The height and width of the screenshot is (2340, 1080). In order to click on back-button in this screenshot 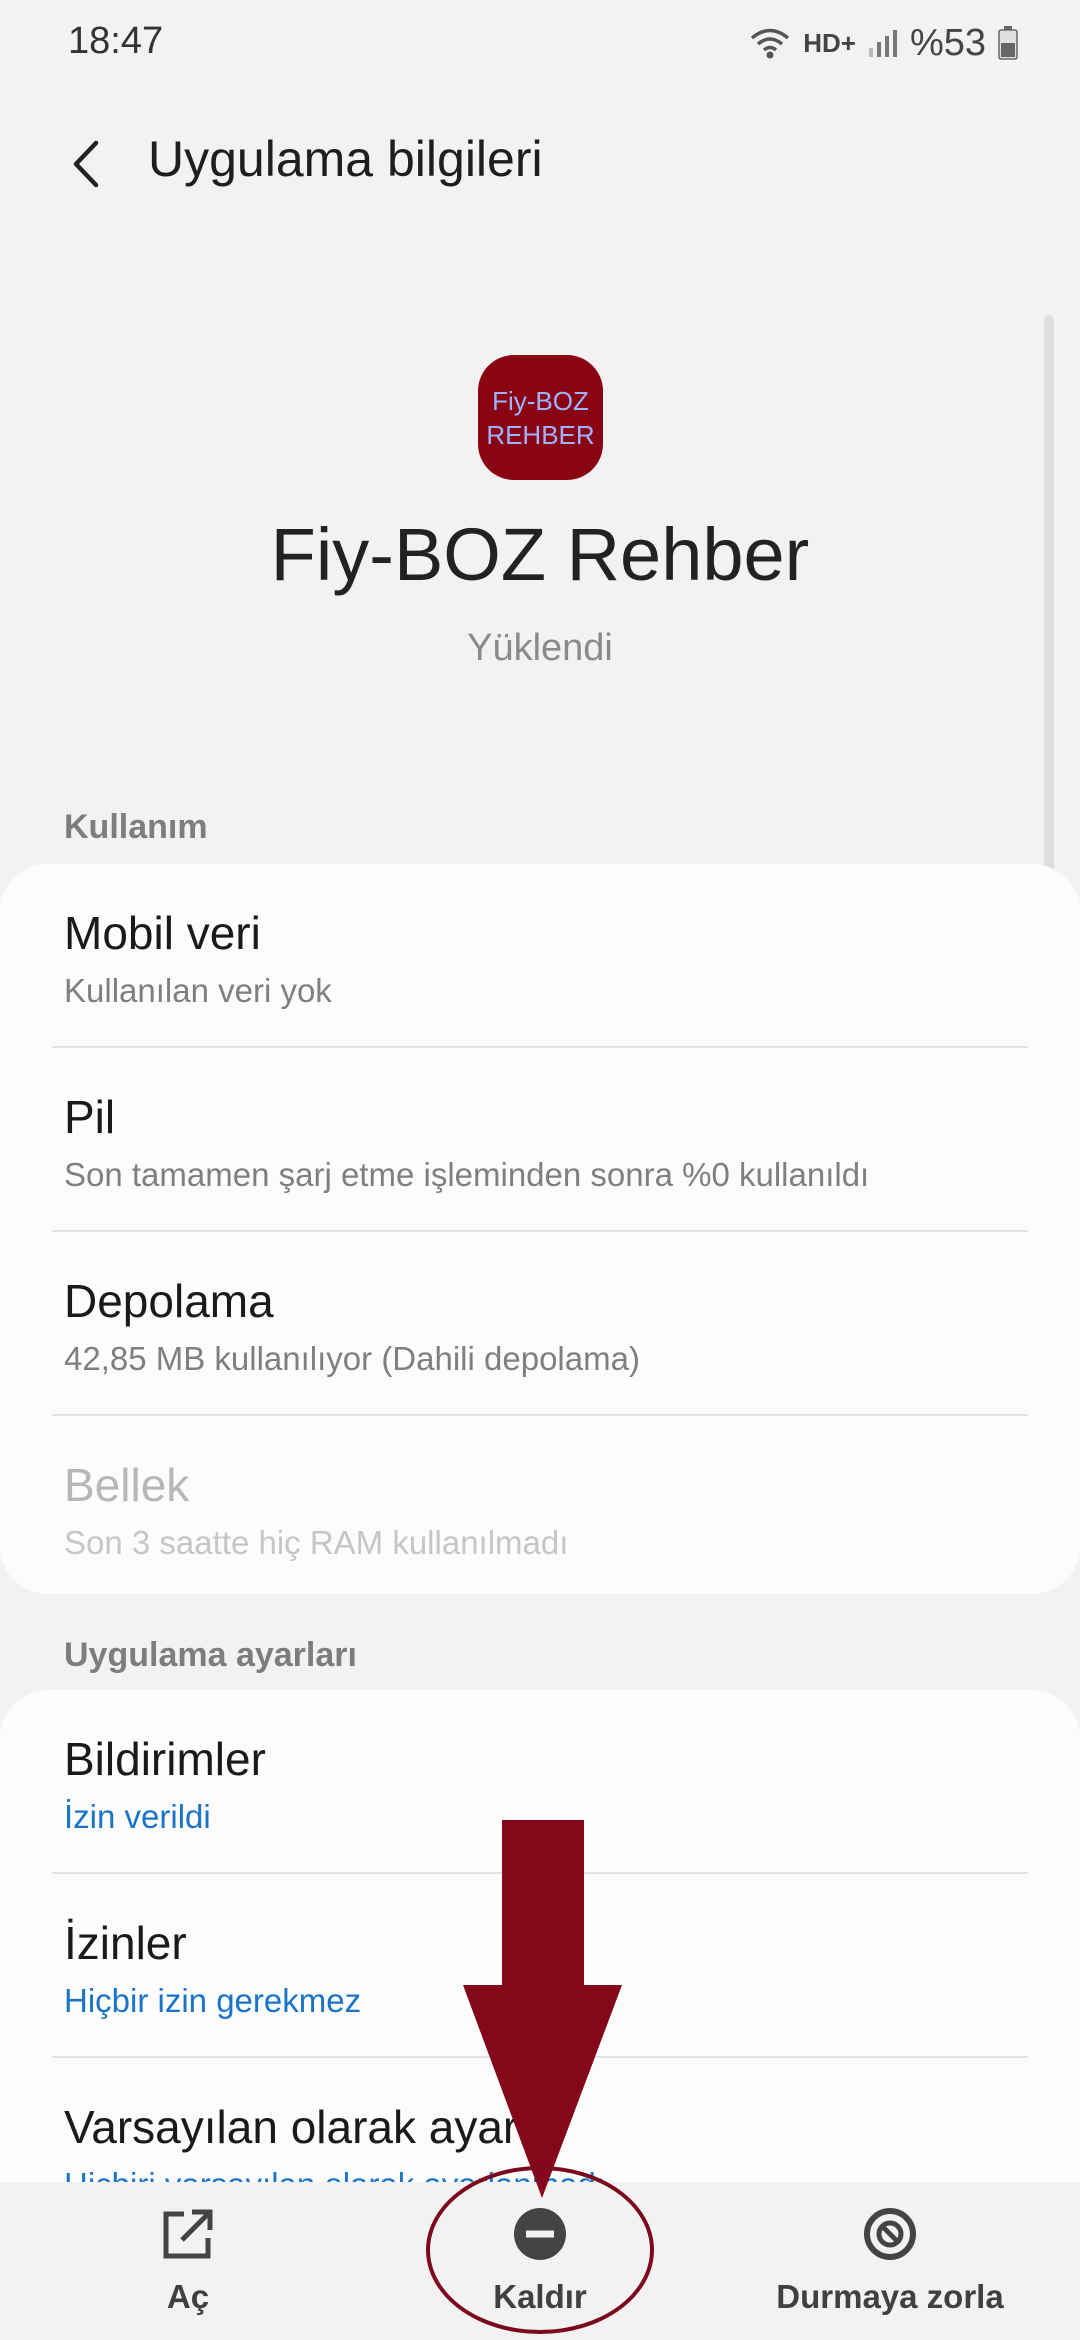, I will do `click(85, 164)`.